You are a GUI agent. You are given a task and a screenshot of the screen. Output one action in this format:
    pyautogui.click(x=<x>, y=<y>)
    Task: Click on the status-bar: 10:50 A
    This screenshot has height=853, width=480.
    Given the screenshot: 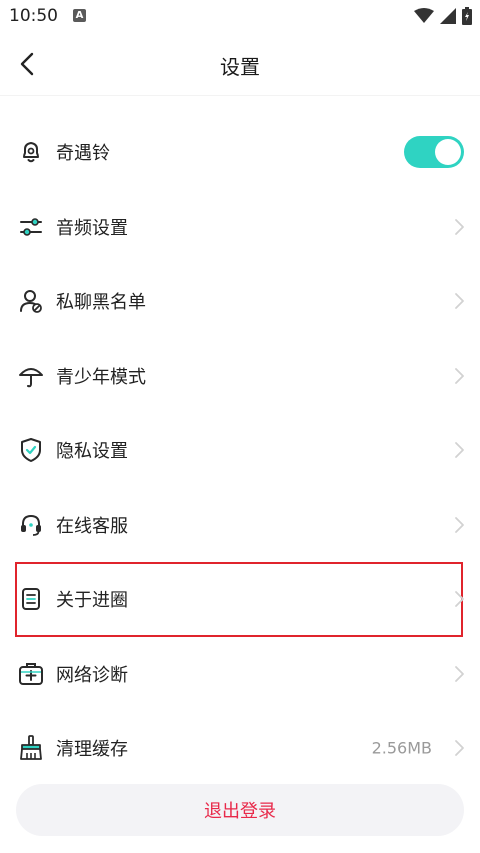 What is the action you would take?
    pyautogui.click(x=240, y=16)
    